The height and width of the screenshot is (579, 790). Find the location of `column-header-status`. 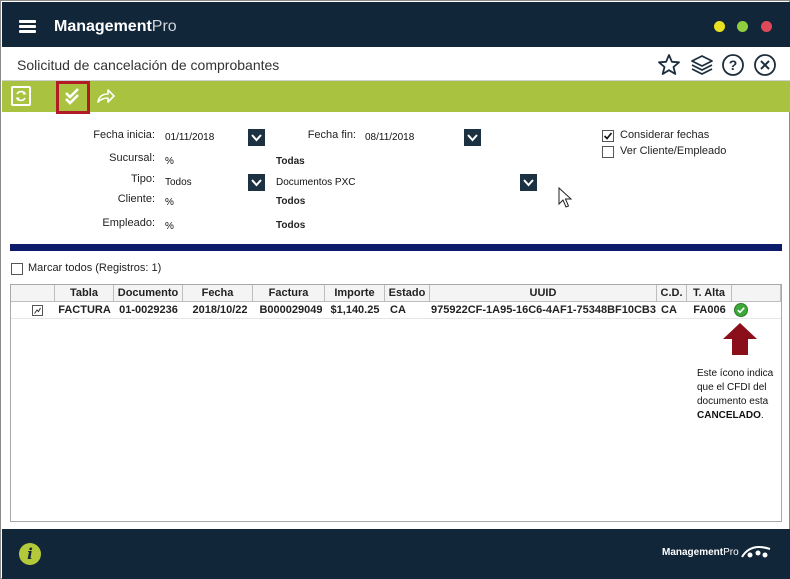

column-header-status is located at coordinates (756, 293).